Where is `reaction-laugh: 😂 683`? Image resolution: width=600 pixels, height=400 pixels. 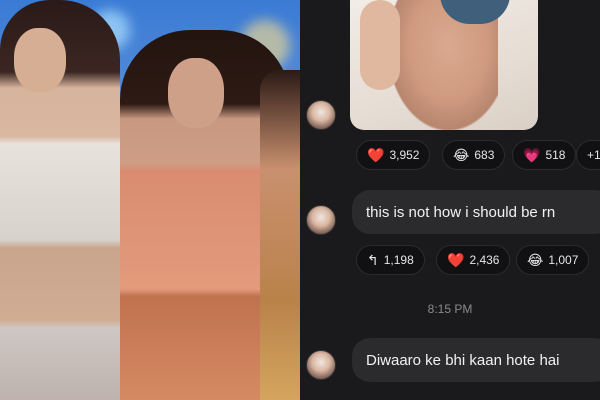
reaction-laugh: 😂 683 is located at coordinates (474, 155).